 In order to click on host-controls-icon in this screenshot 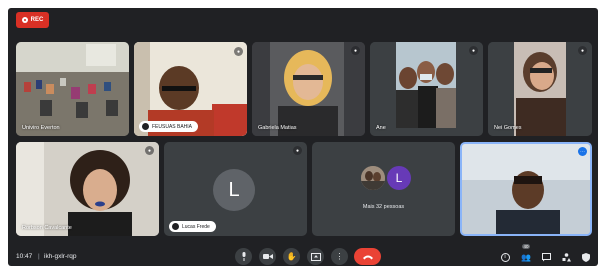, I will do `click(586, 257)`.